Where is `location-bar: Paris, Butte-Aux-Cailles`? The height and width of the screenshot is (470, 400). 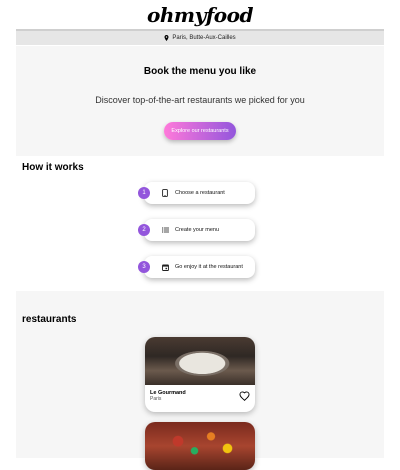 location-bar: Paris, Butte-Aux-Cailles is located at coordinates (200, 37).